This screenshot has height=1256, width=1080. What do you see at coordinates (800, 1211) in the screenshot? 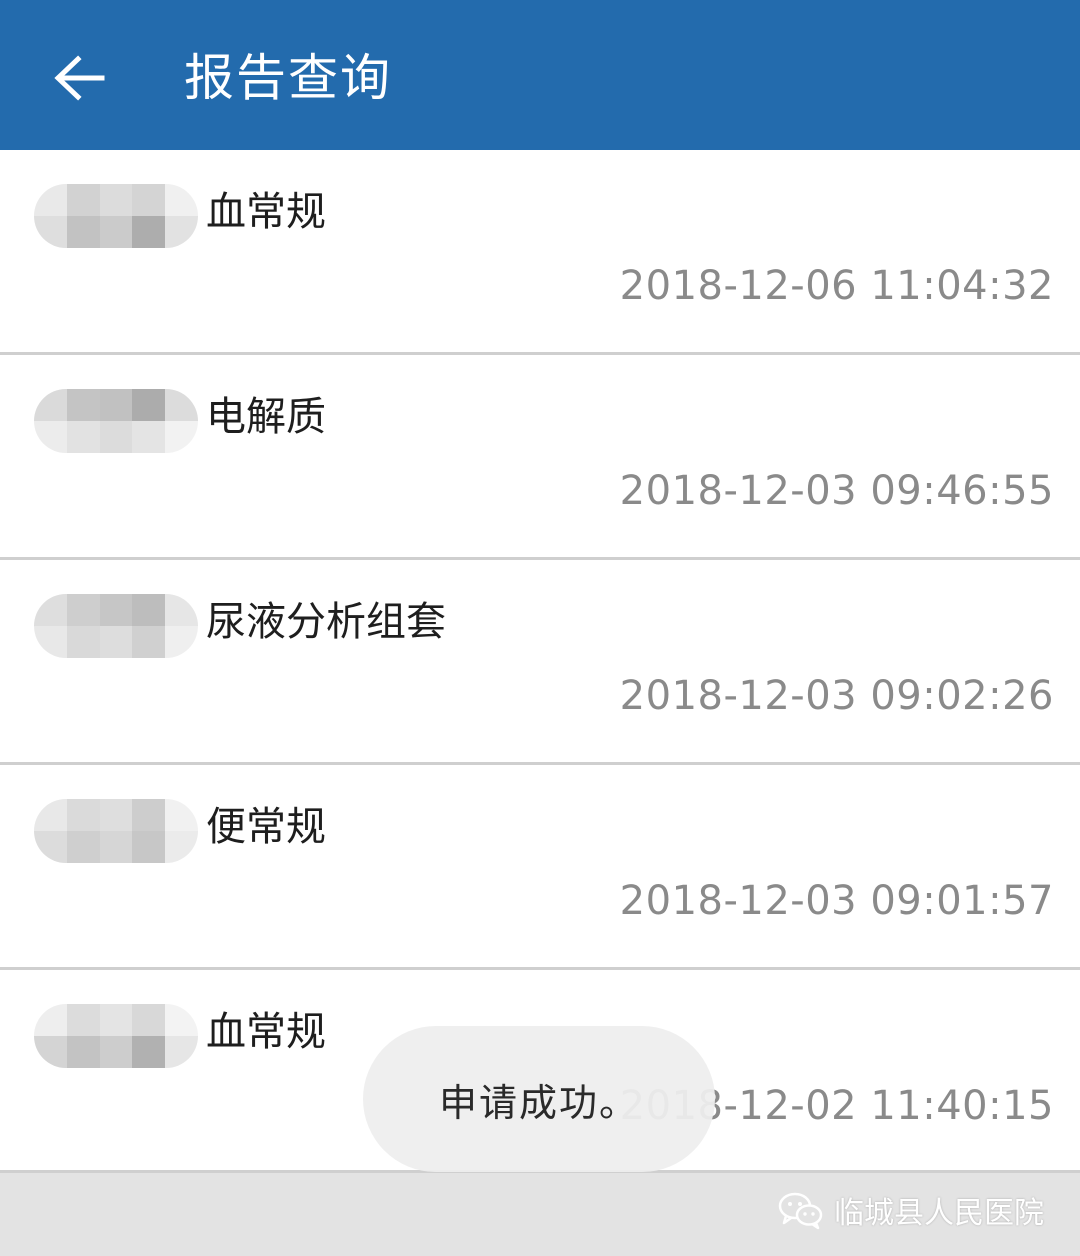
I see `wechat-icon` at bounding box center [800, 1211].